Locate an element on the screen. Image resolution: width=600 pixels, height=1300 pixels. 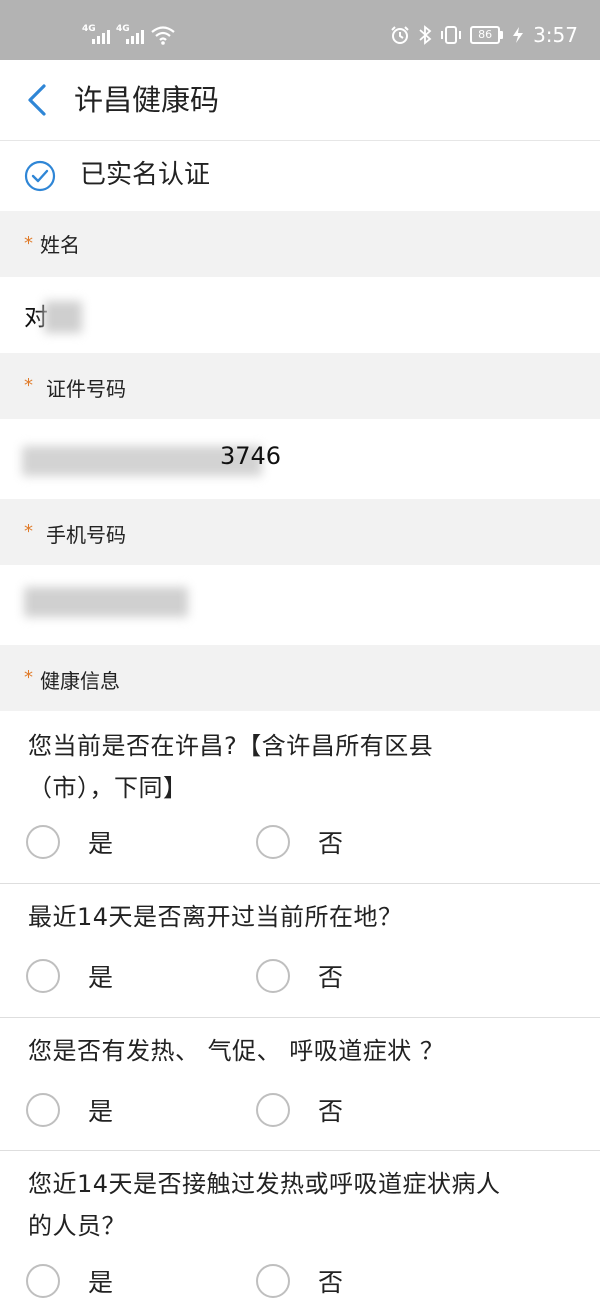
verified-row: 已实名认证 is located at coordinates (300, 176).